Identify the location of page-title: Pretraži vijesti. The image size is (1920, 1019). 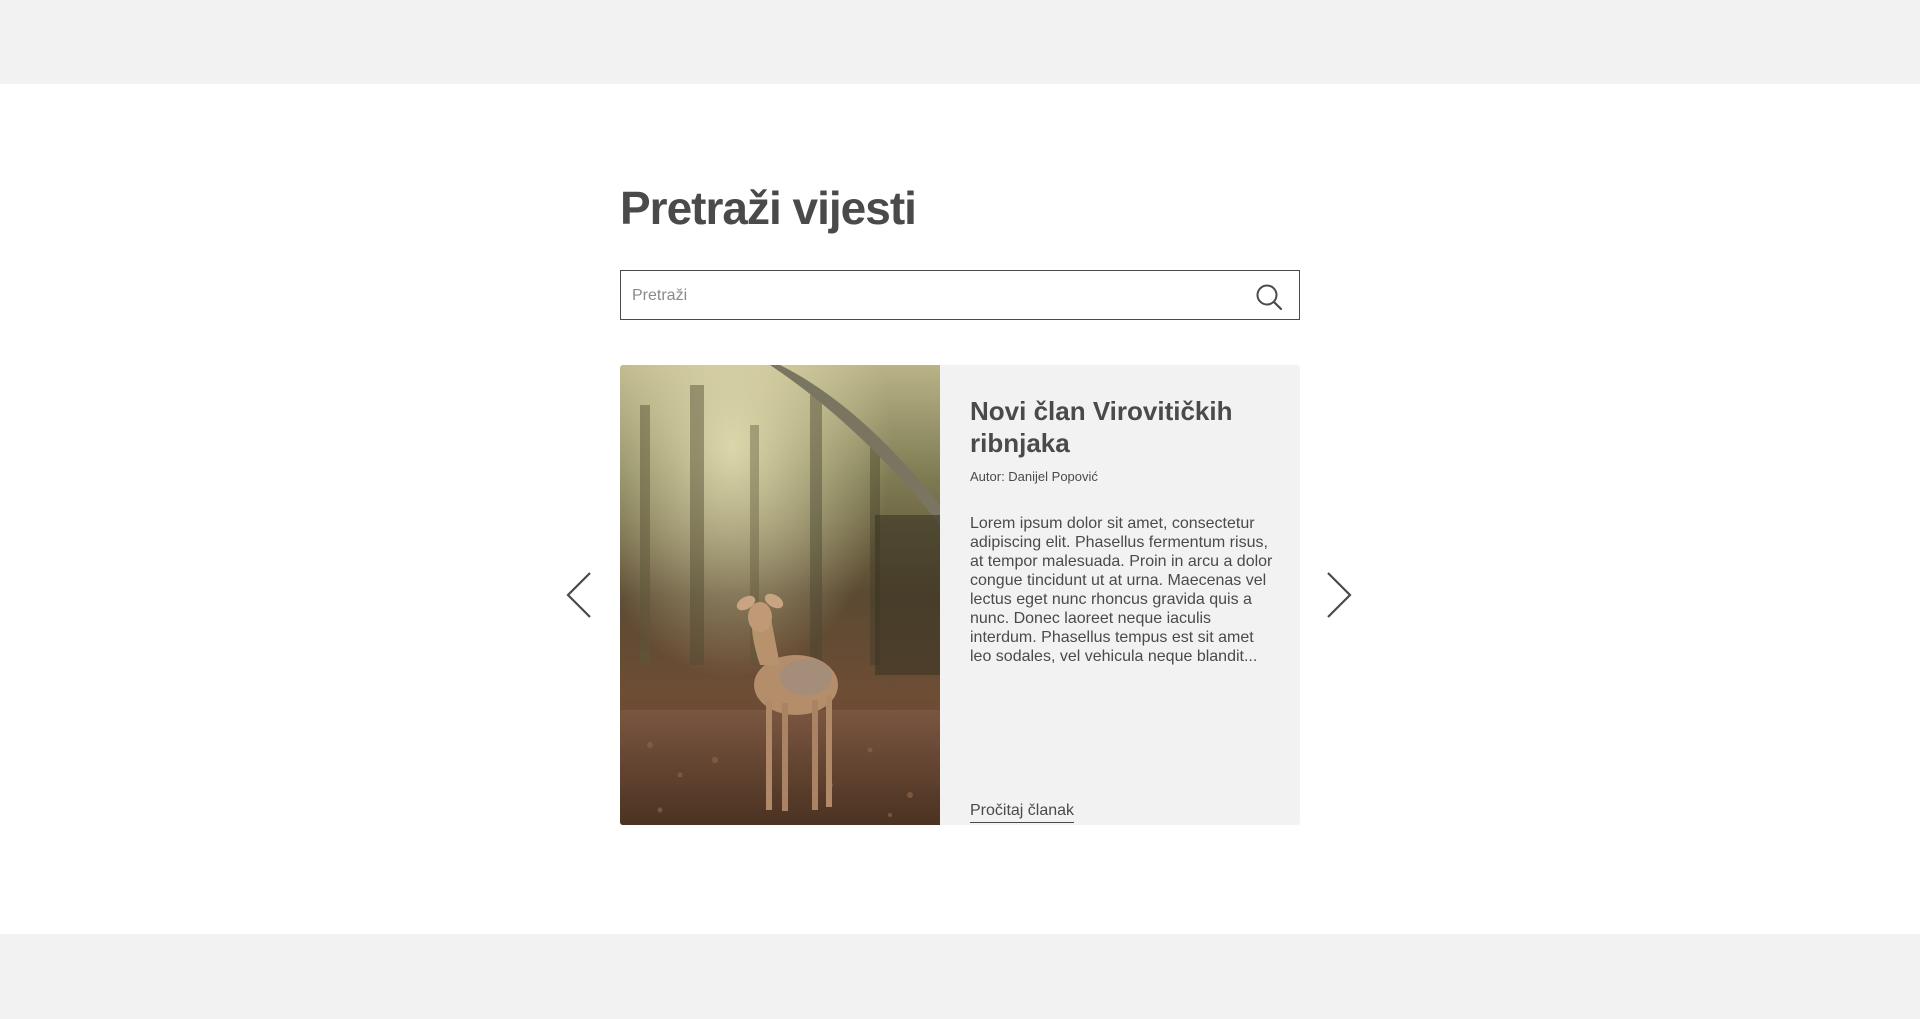
(768, 208).